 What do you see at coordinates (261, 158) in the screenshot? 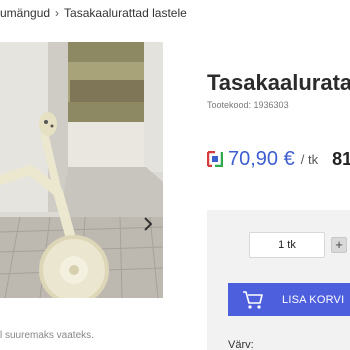
I see `loyalty-price: 70,90 €` at bounding box center [261, 158].